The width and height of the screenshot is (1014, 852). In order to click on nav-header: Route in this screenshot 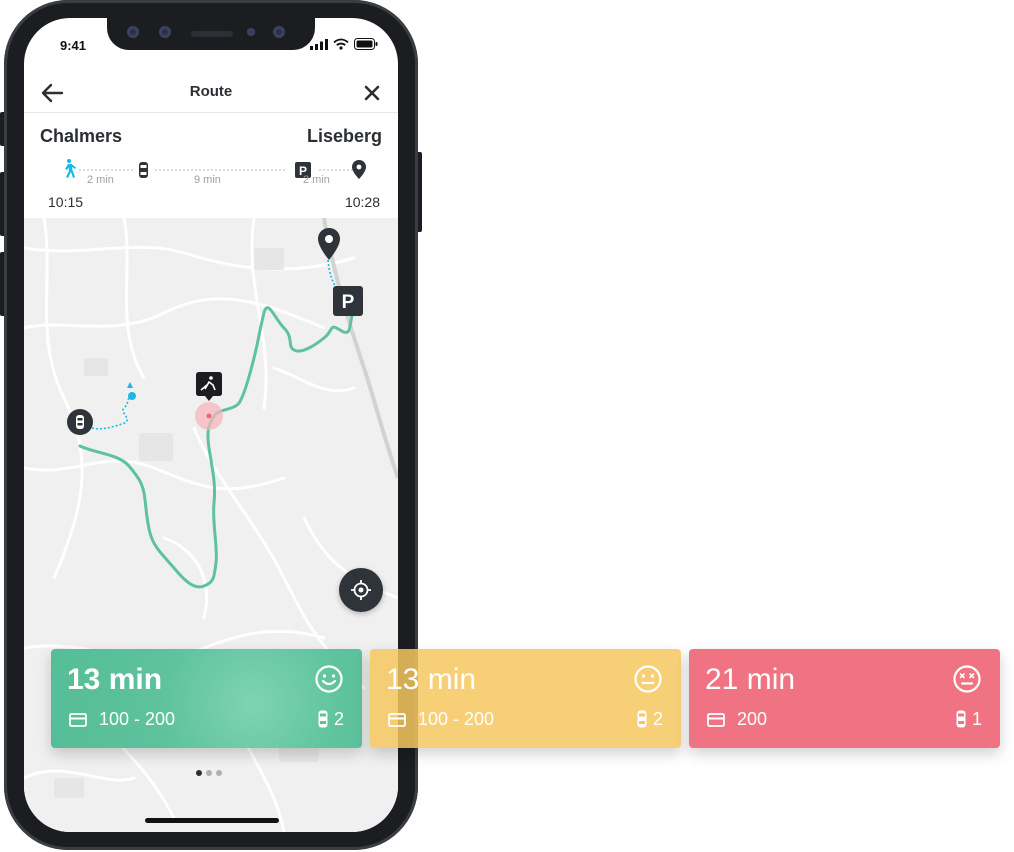, I will do `click(211, 93)`.